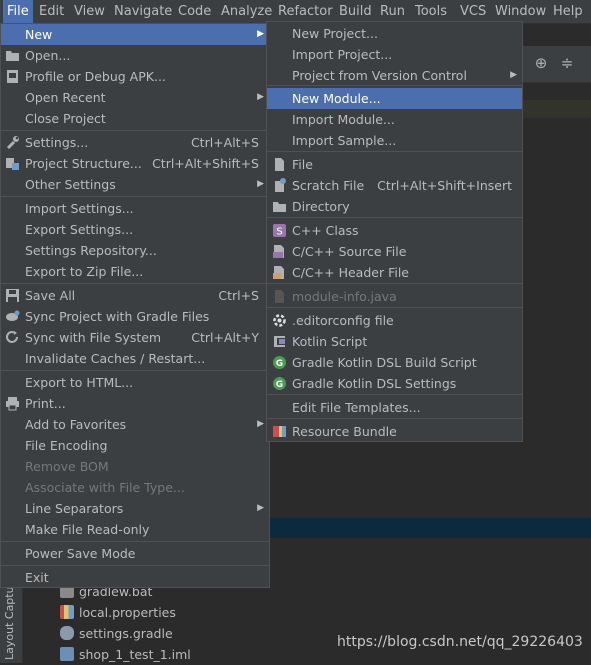 The width and height of the screenshot is (591, 665). What do you see at coordinates (18, 11) in the screenshot?
I see `menu-file: File` at bounding box center [18, 11].